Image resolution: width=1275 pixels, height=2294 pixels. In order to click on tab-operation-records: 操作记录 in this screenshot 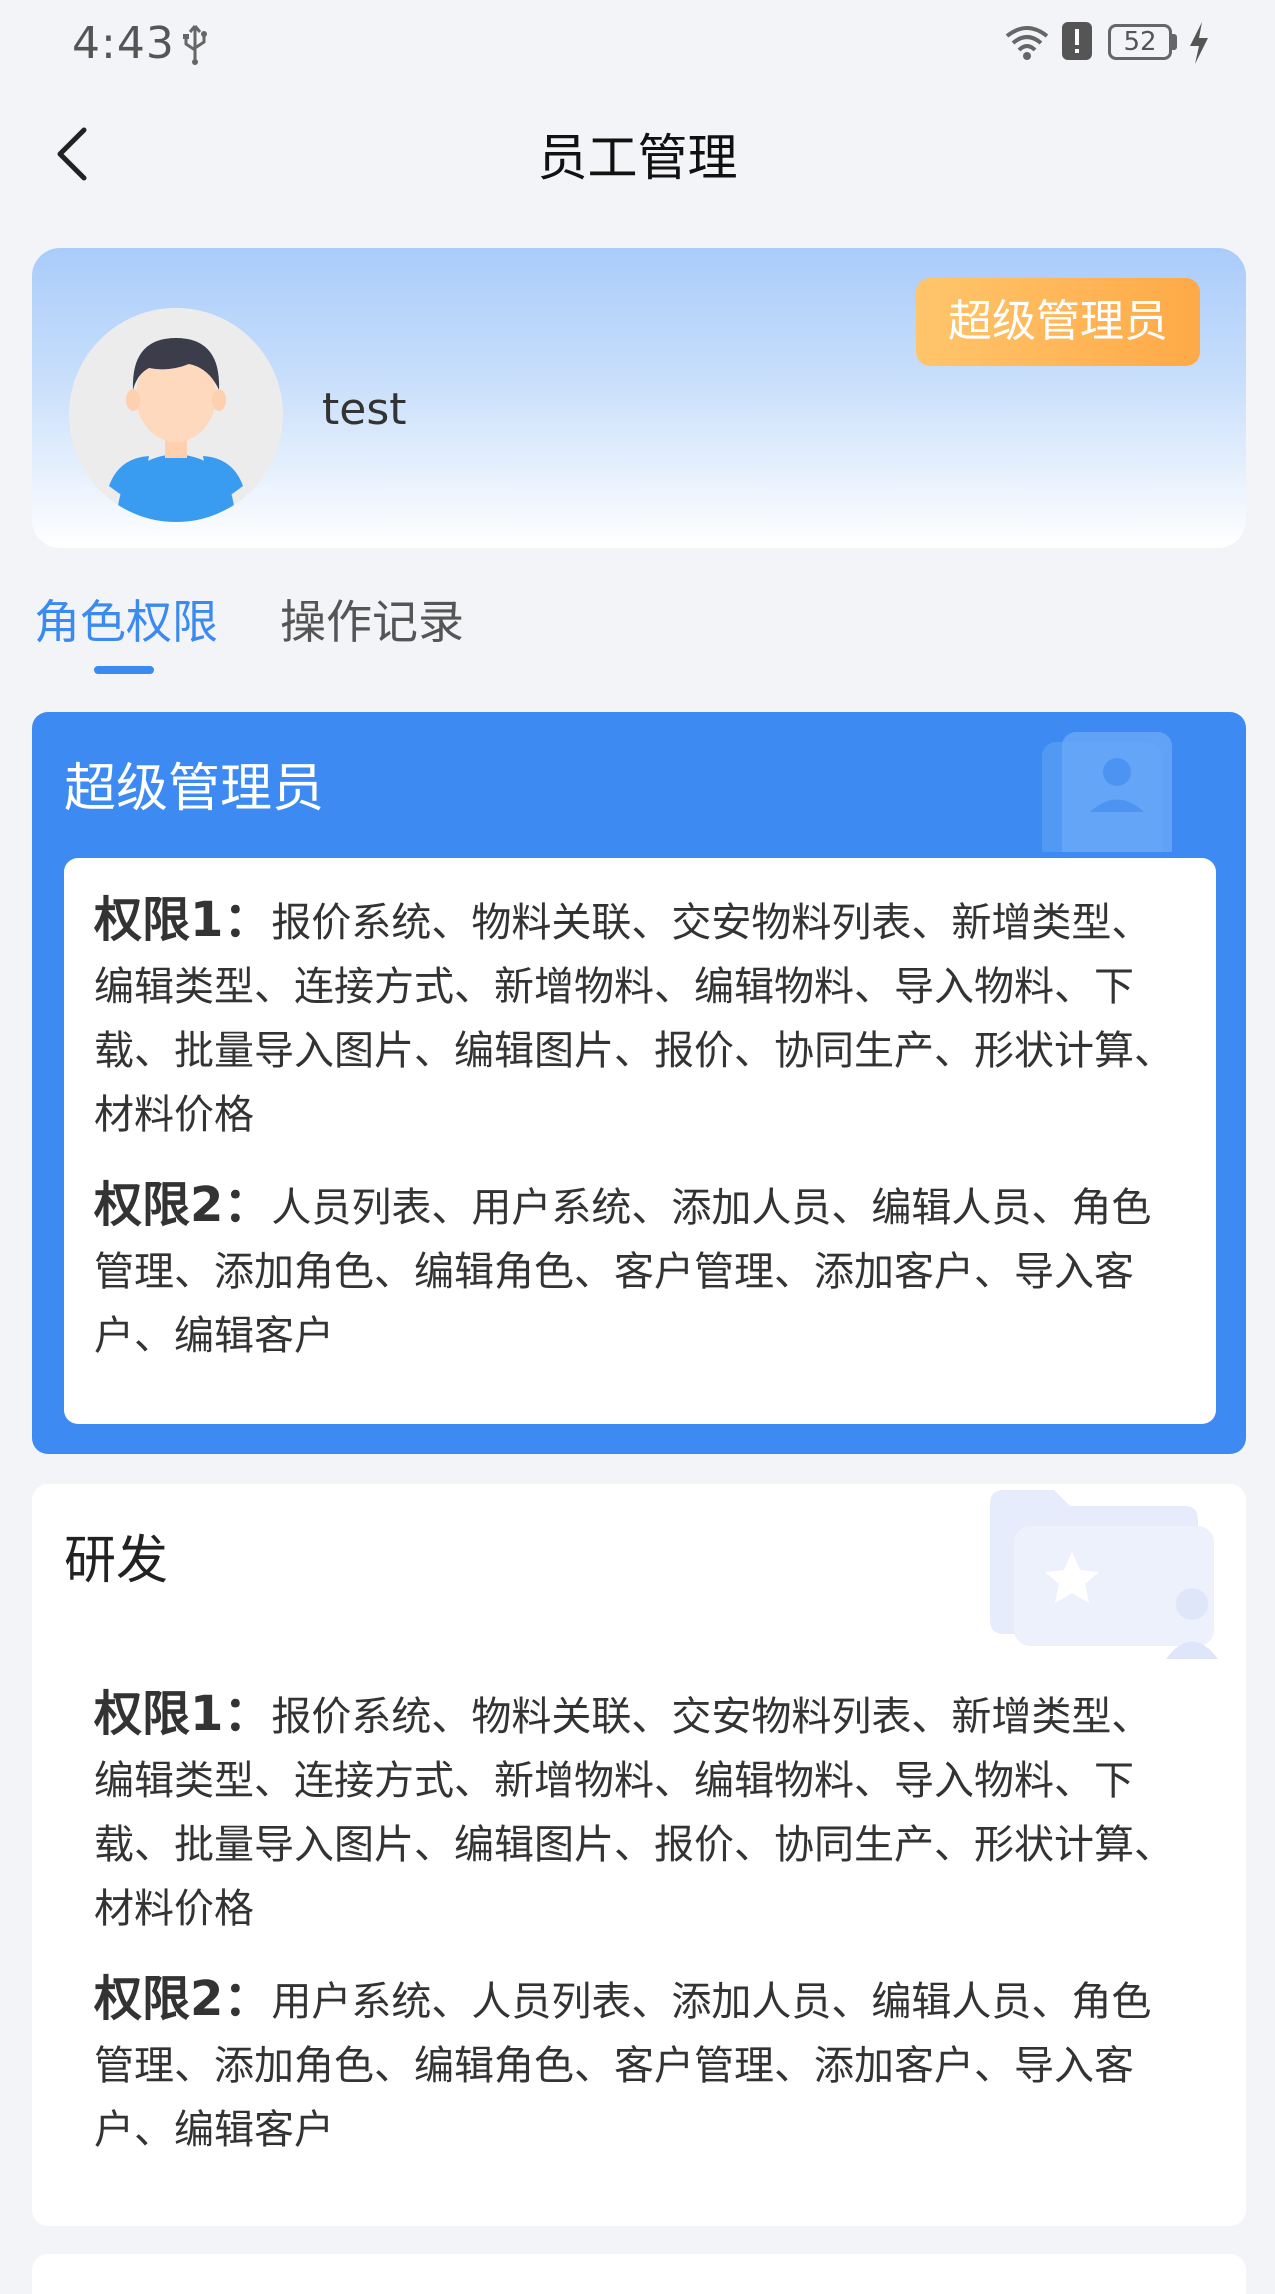, I will do `click(372, 619)`.